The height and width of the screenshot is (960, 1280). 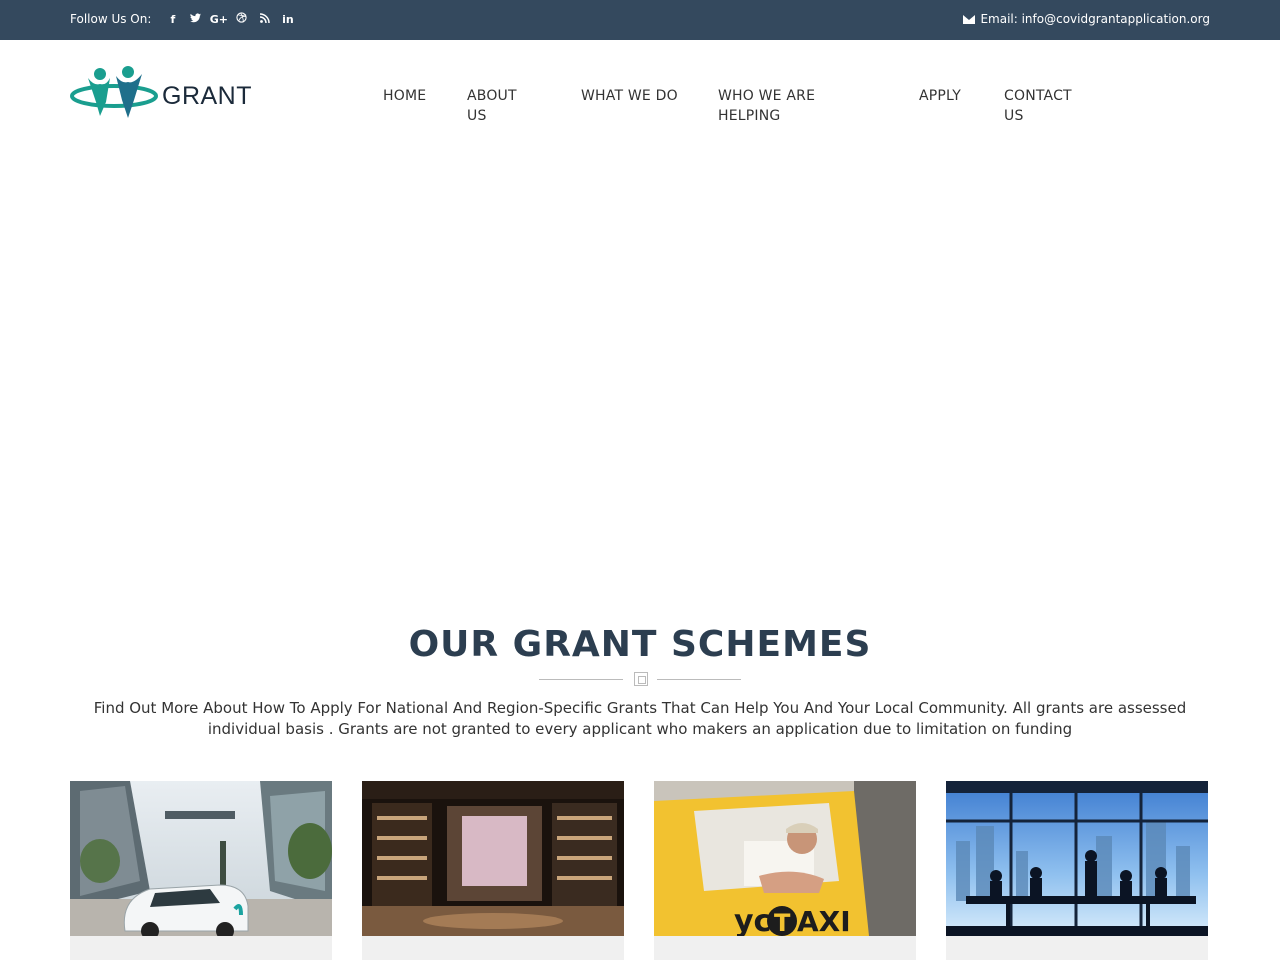 What do you see at coordinates (749, 116) in the screenshot?
I see `nav-who-line2: HELPING` at bounding box center [749, 116].